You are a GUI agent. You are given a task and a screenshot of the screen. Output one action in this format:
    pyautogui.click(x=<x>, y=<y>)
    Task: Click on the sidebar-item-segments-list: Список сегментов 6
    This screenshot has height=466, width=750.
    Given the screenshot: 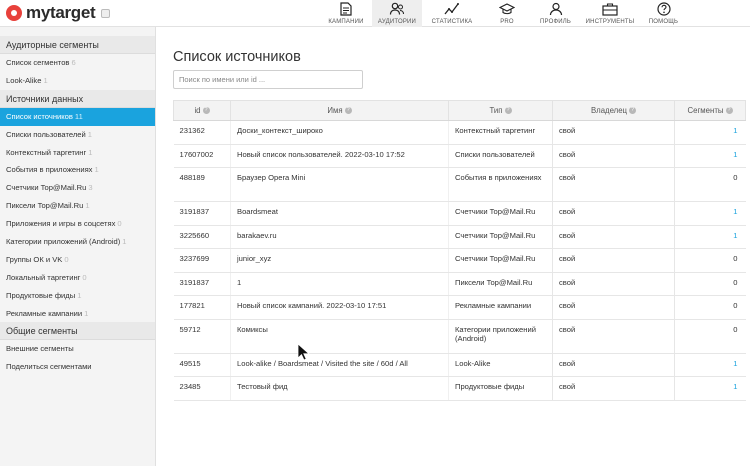 What is the action you would take?
    pyautogui.click(x=77, y=63)
    